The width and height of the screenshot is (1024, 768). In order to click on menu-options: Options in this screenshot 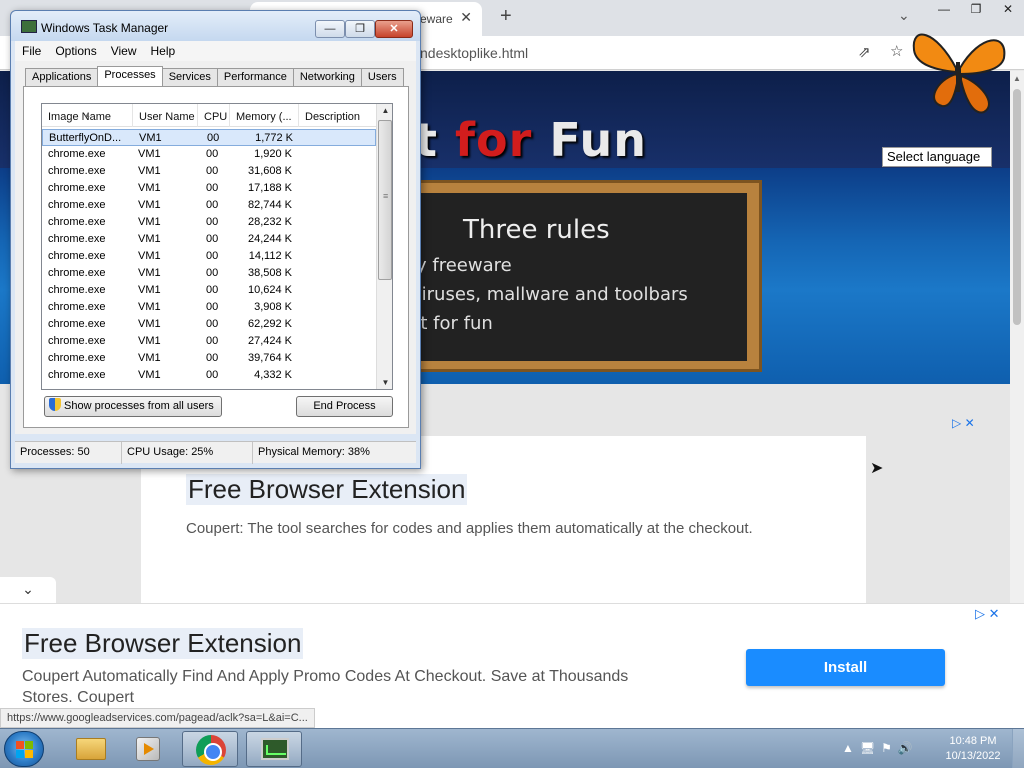, I will do `click(75, 51)`.